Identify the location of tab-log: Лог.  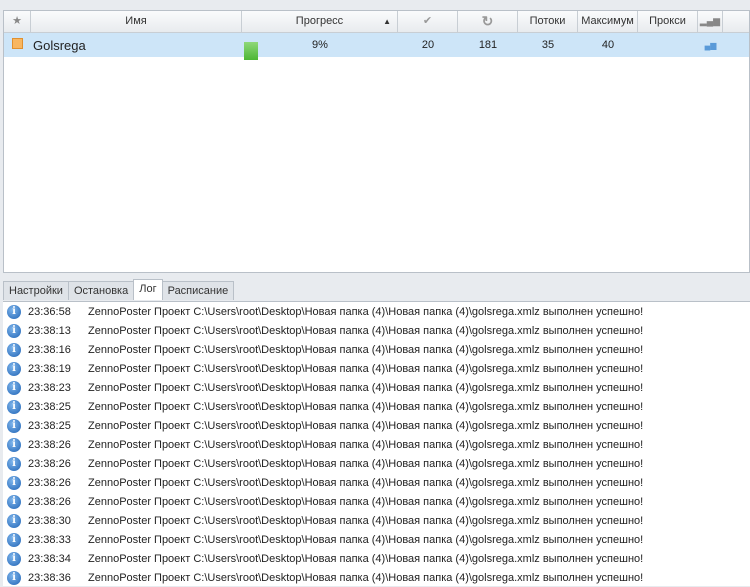
(148, 289).